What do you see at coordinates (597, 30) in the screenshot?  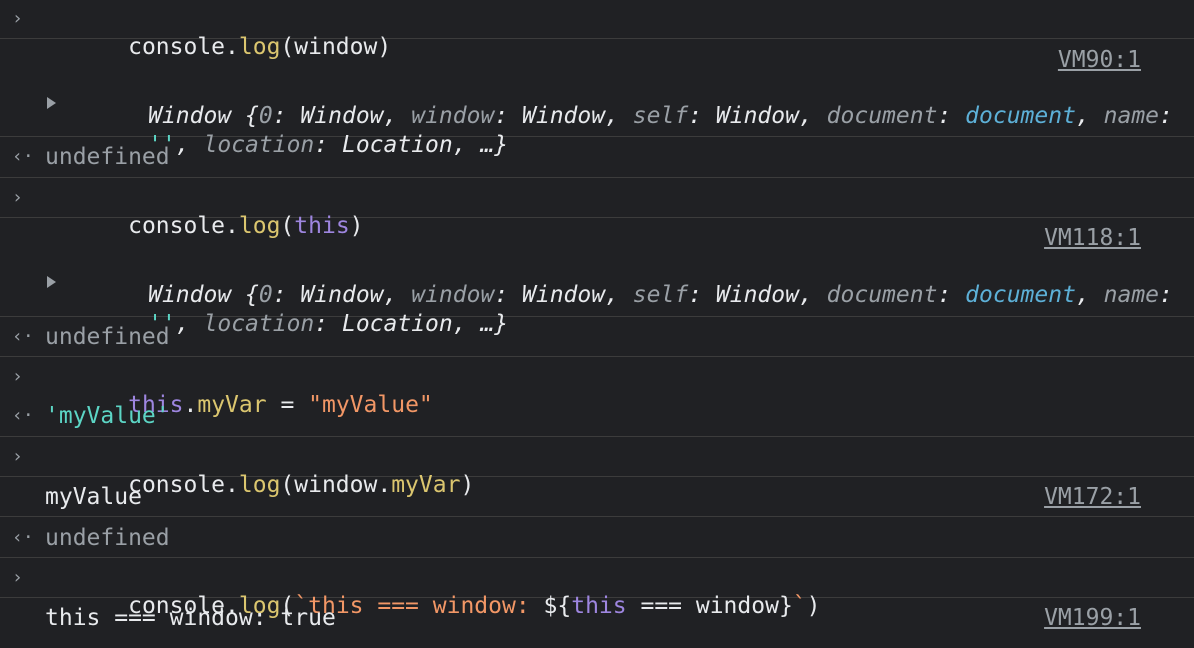 I see `console-input-row: › console.log(window)` at bounding box center [597, 30].